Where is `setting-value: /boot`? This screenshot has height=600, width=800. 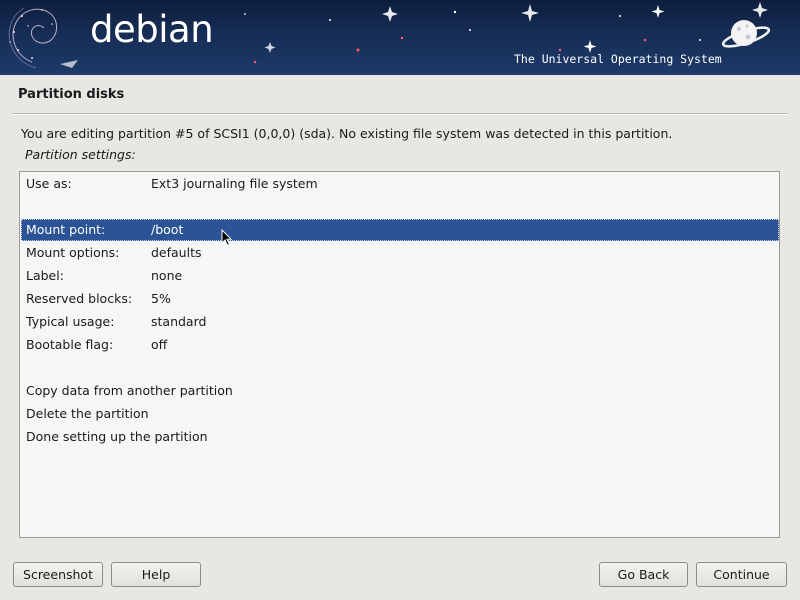 setting-value: /boot is located at coordinates (167, 229).